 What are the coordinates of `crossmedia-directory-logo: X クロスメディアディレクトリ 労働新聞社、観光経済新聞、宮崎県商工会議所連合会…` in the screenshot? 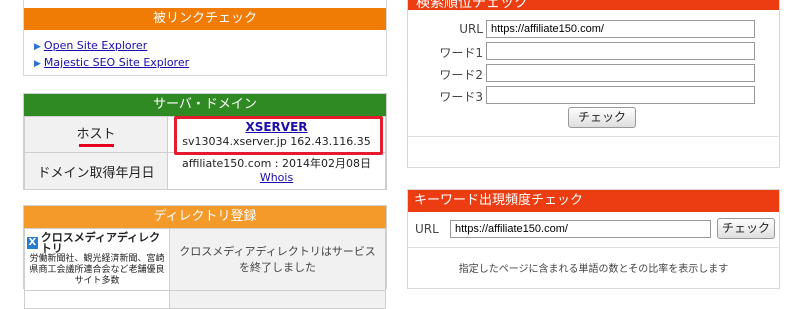 It's located at (97, 259).